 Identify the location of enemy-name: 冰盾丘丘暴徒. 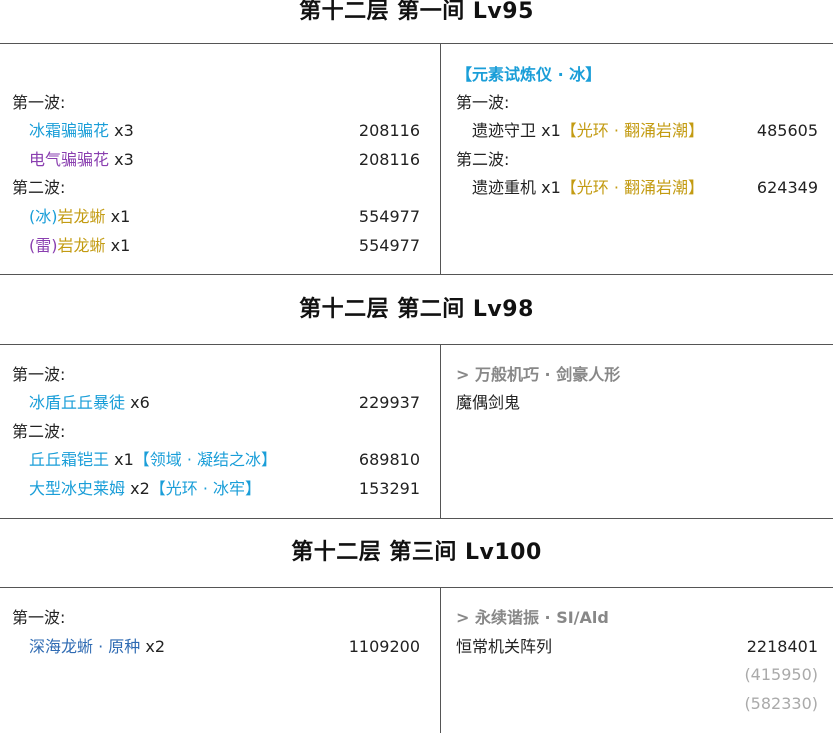
(77, 402).